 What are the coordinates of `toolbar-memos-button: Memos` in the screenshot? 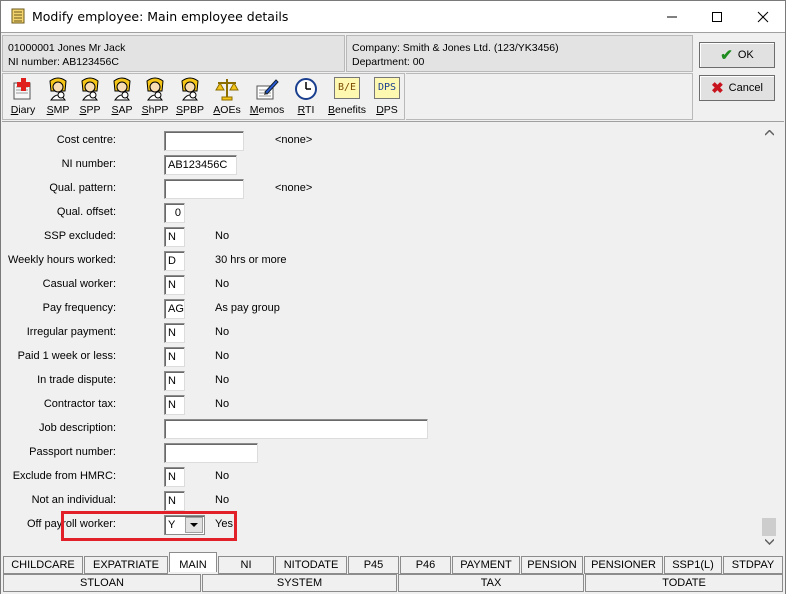 It's located at (267, 98).